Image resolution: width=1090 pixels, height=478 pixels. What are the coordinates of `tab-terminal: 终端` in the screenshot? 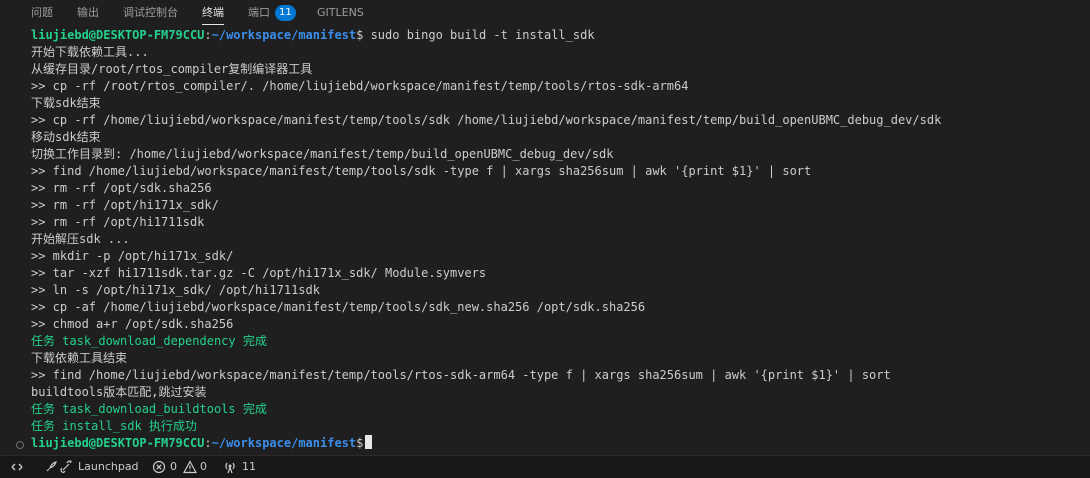 It's located at (213, 13).